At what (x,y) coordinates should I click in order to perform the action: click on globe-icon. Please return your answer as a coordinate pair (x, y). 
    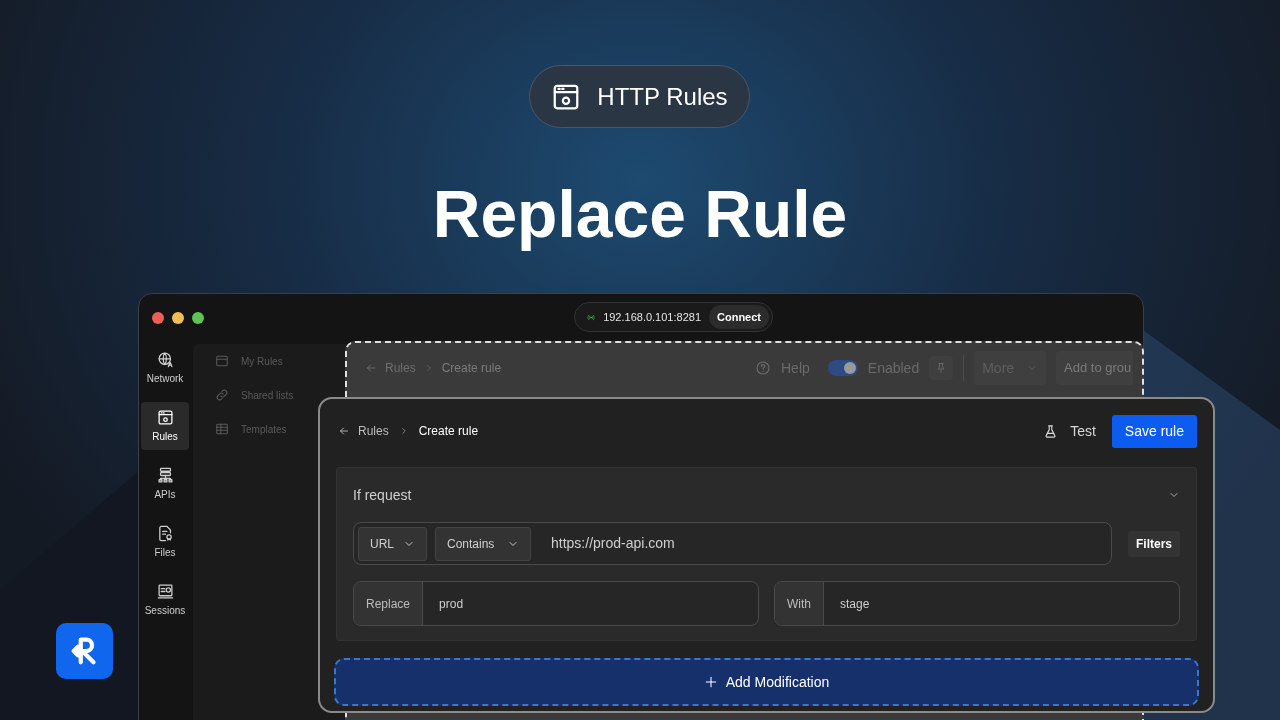
    Looking at the image, I should click on (165, 359).